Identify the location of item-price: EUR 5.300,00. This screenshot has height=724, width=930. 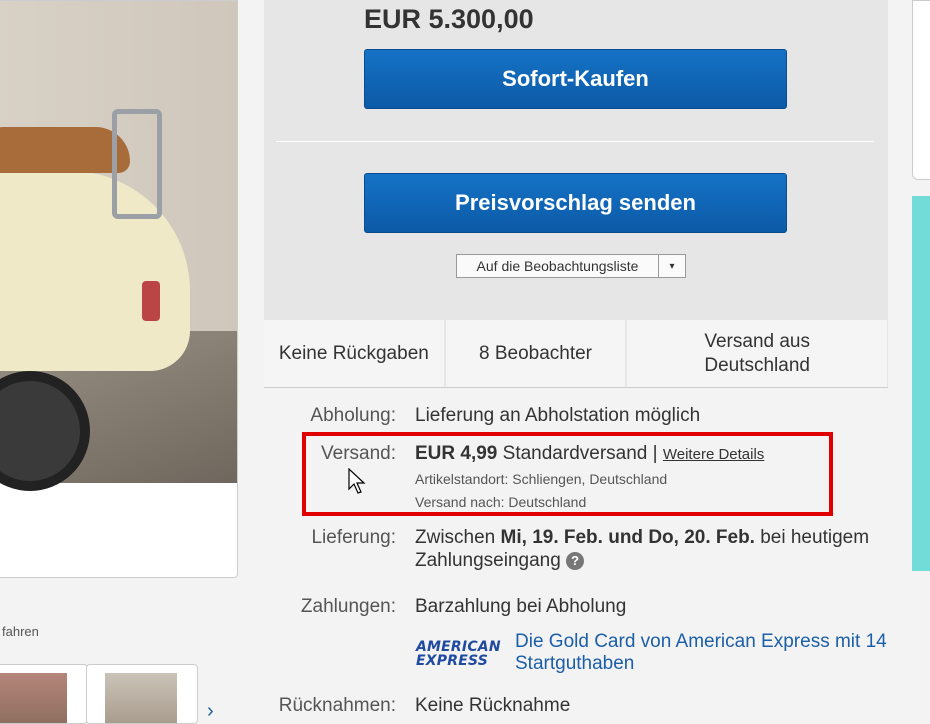
(449, 19).